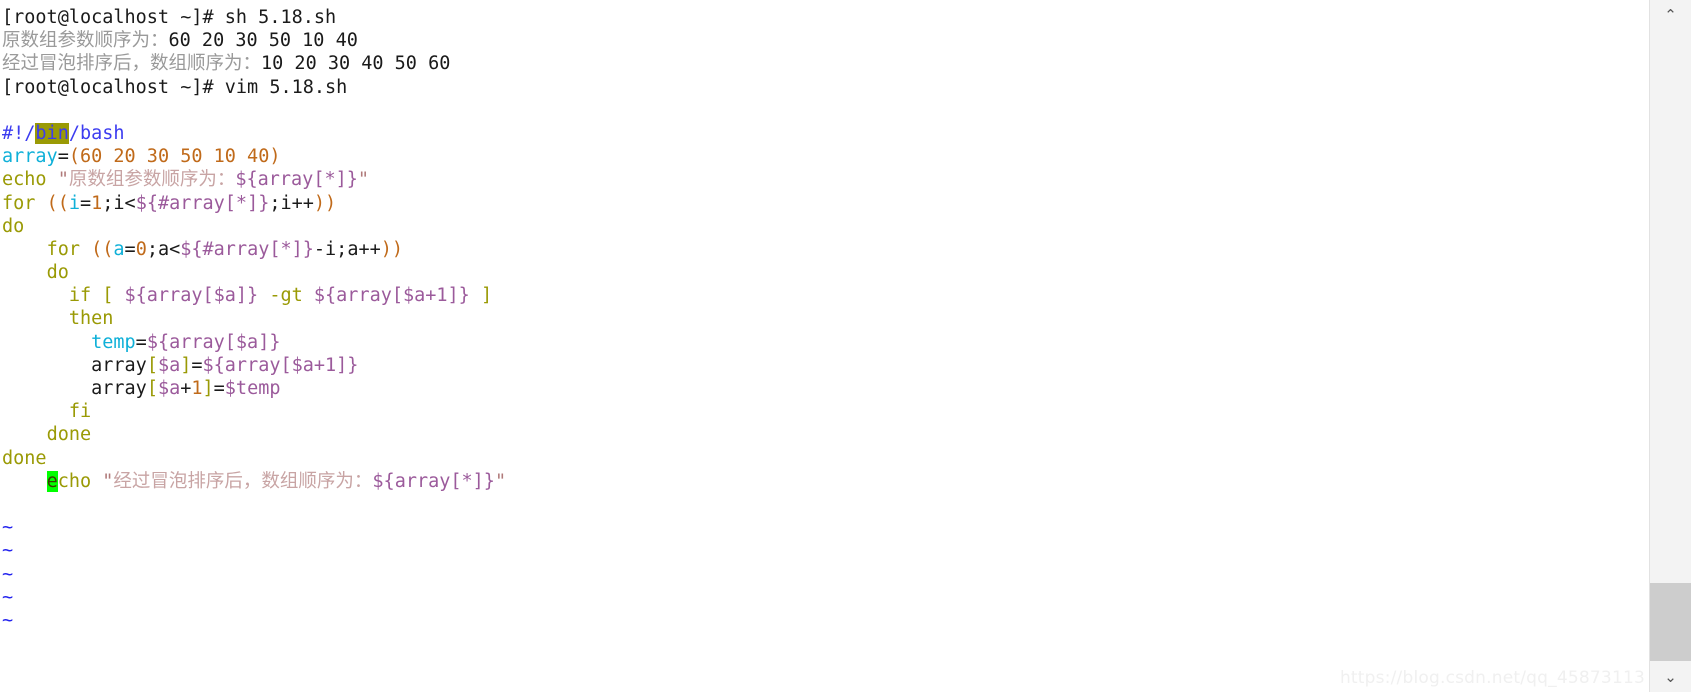 This screenshot has height=692, width=1691. Describe the element at coordinates (141, 249) in the screenshot. I see `const-zero: 0` at that location.